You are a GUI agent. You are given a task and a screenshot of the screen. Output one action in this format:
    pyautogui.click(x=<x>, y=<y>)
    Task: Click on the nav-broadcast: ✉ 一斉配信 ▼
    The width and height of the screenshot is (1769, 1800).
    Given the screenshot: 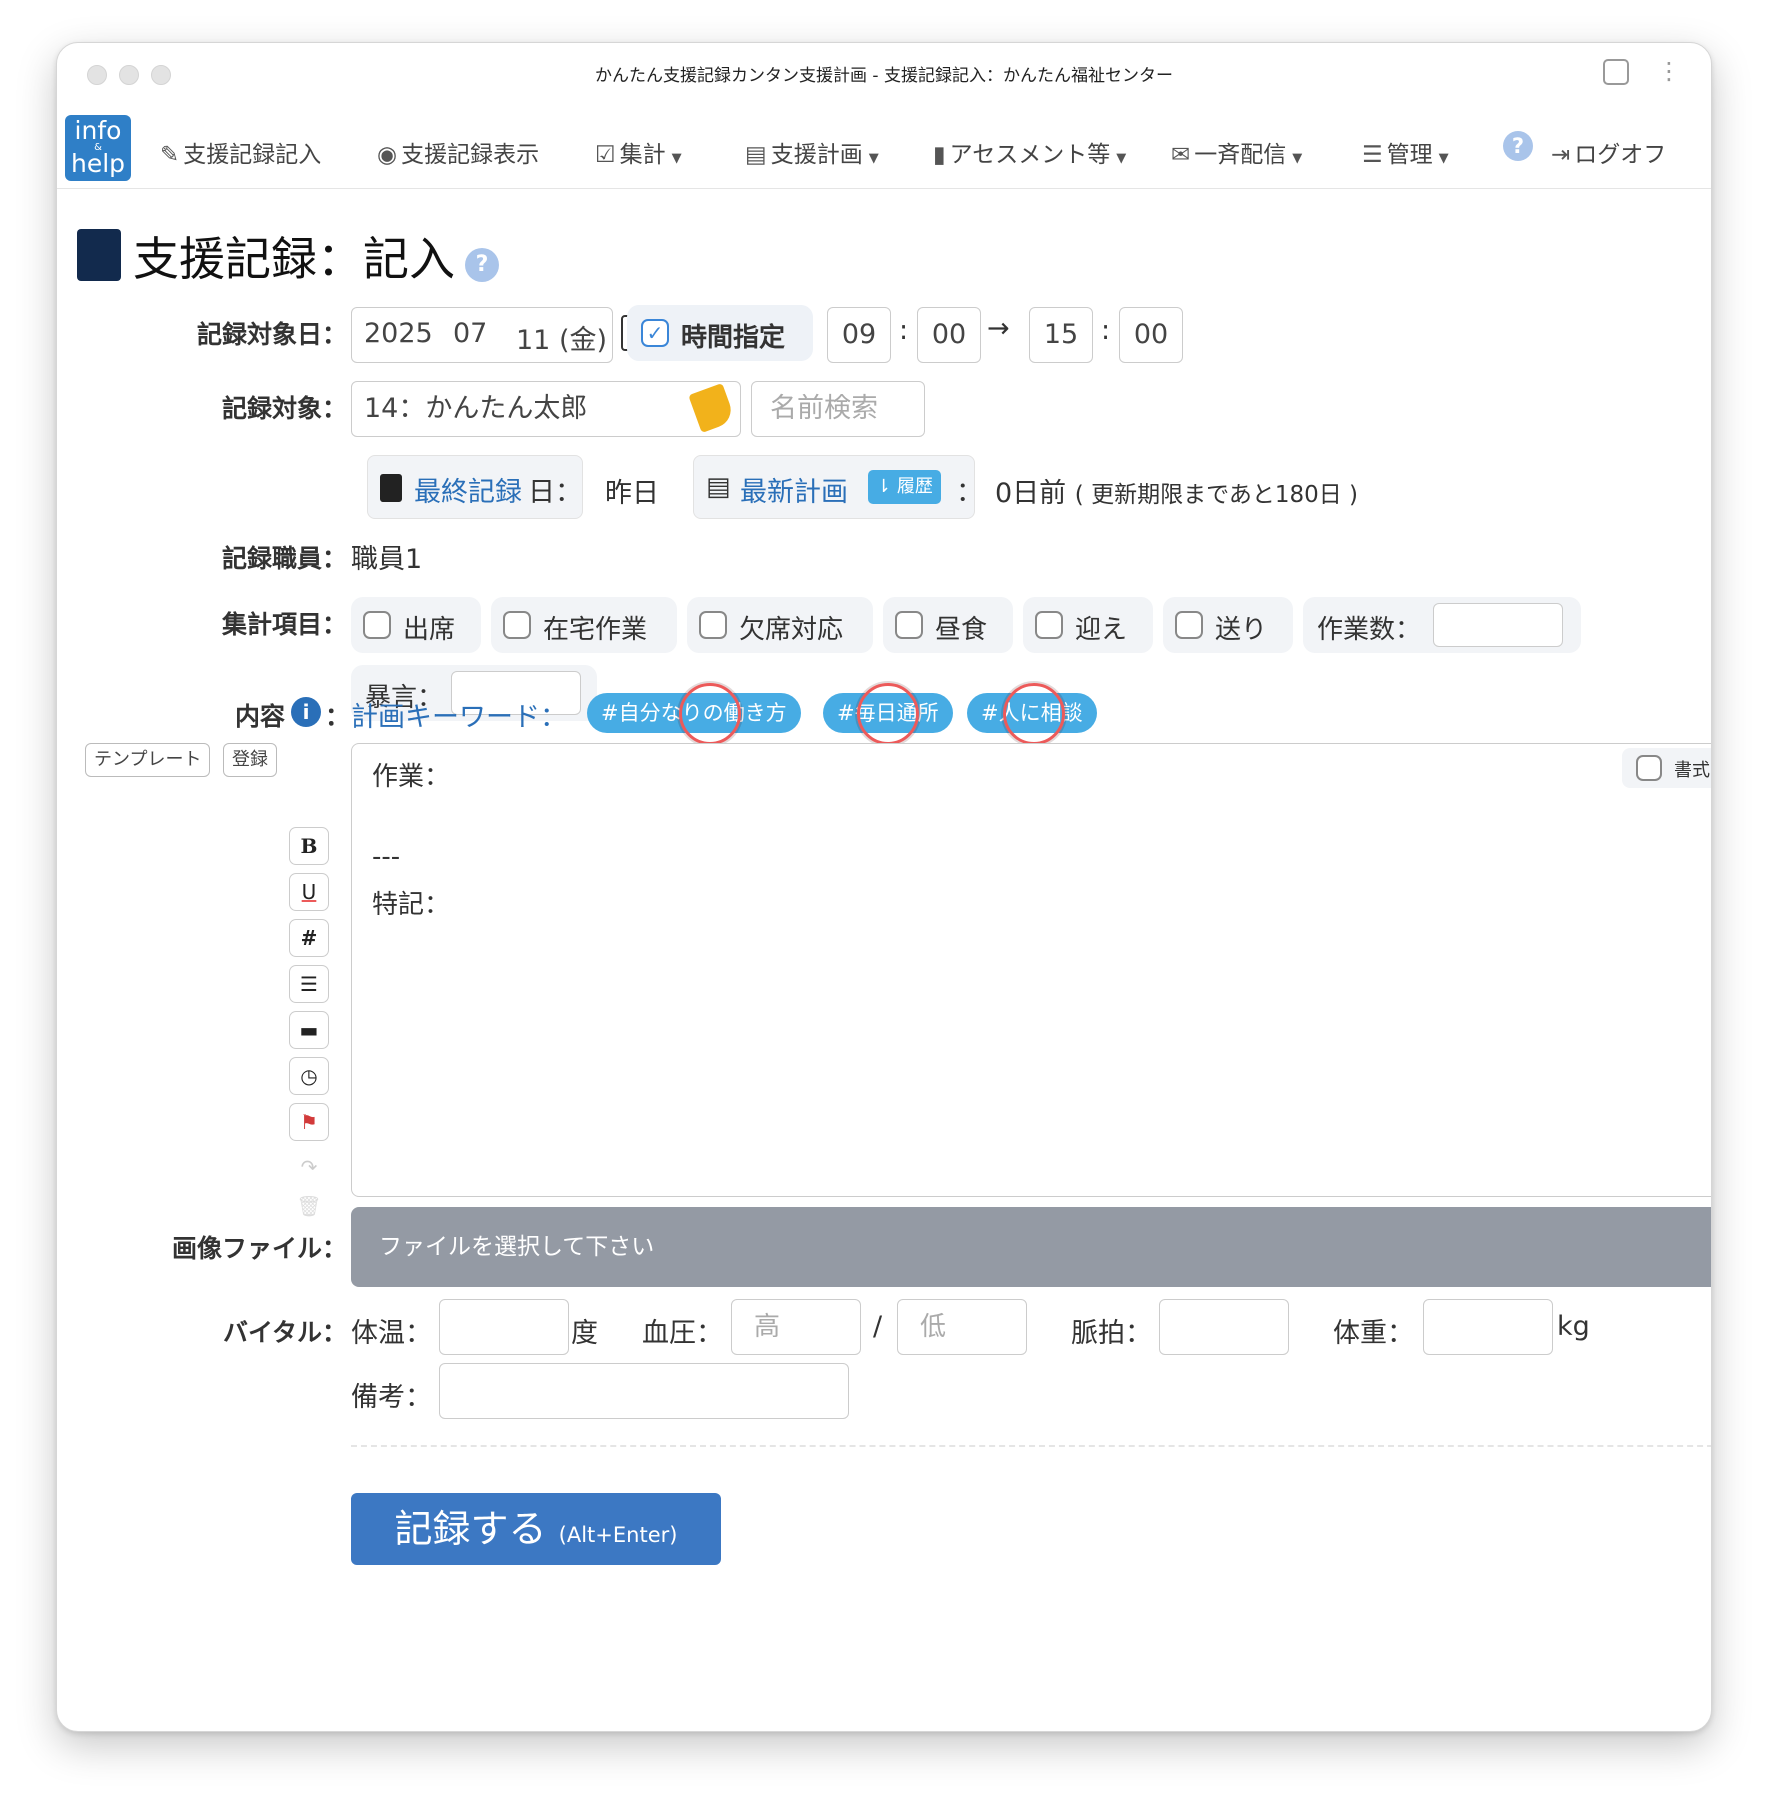 What is the action you would take?
    pyautogui.click(x=1236, y=152)
    